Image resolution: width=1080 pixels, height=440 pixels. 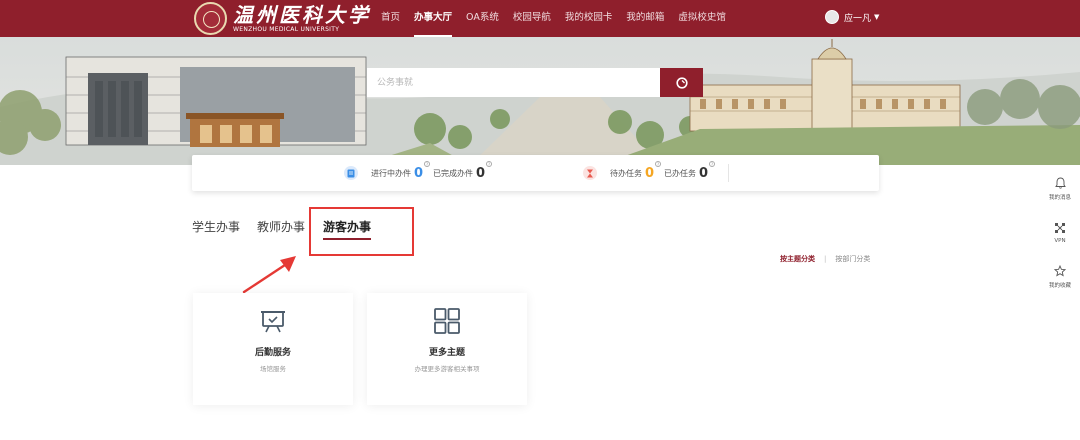 I want to click on task-stats-group: 待办任务 0? 已办任务 0?, so click(x=650, y=173).